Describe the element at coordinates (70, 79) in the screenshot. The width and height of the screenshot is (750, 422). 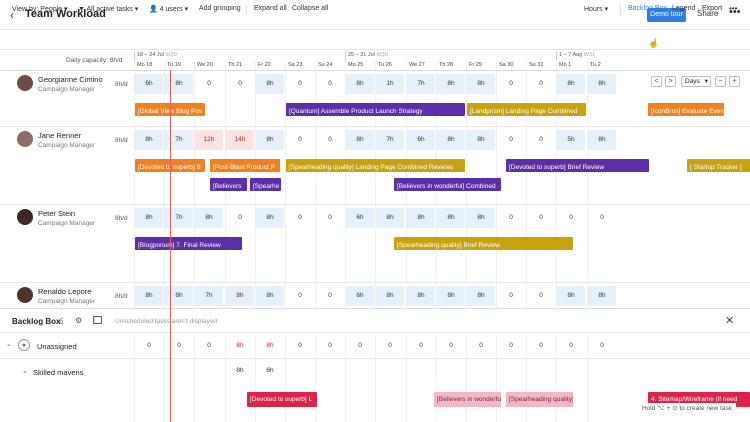
I see `person-name: Georgianne Cimino` at that location.